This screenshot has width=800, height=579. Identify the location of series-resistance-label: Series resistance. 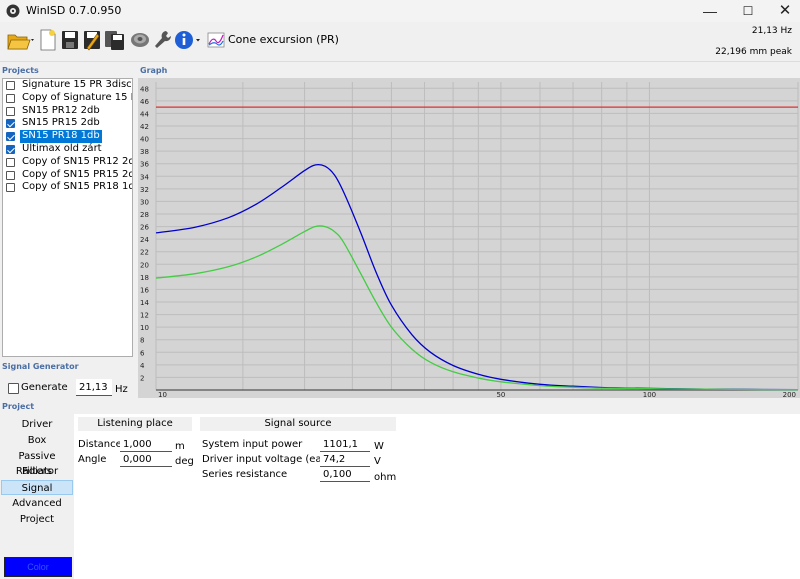
(245, 474).